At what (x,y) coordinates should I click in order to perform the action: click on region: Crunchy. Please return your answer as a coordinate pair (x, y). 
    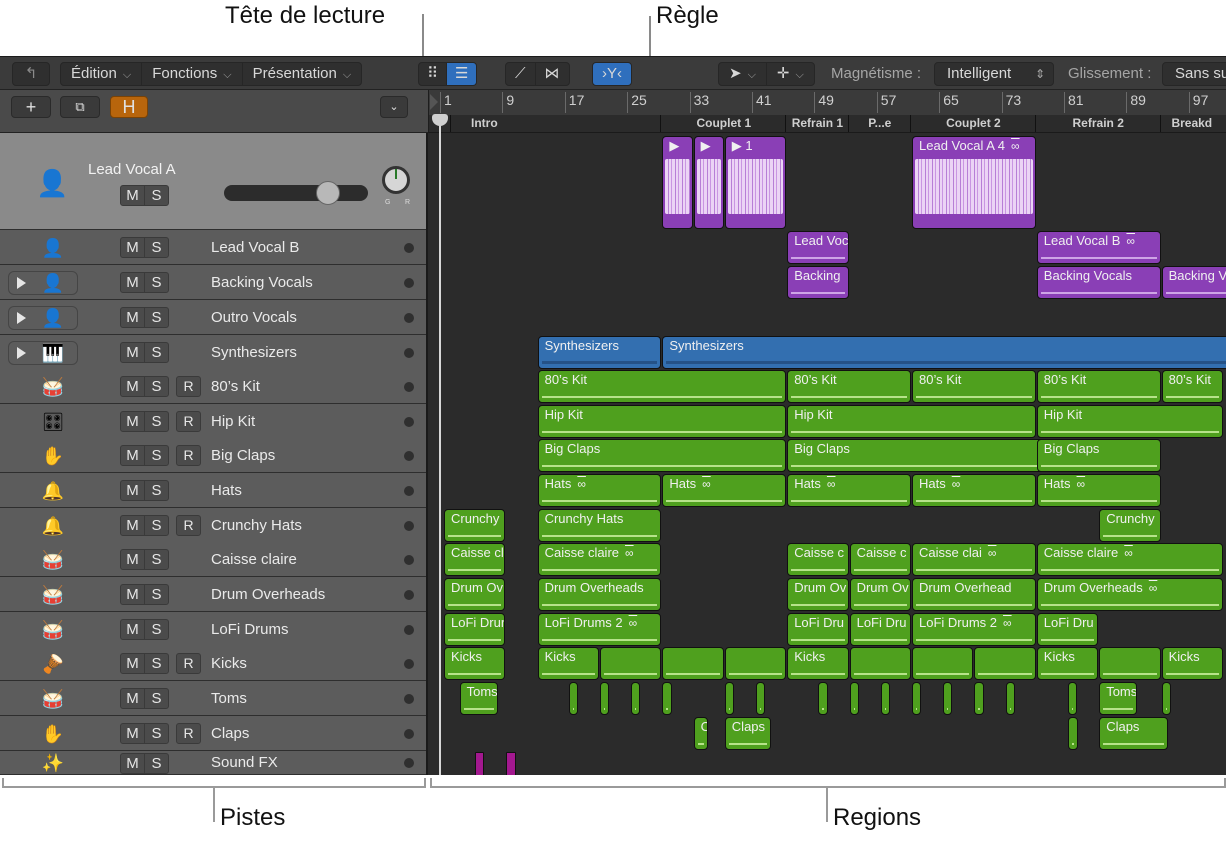
    Looking at the image, I should click on (475, 525).